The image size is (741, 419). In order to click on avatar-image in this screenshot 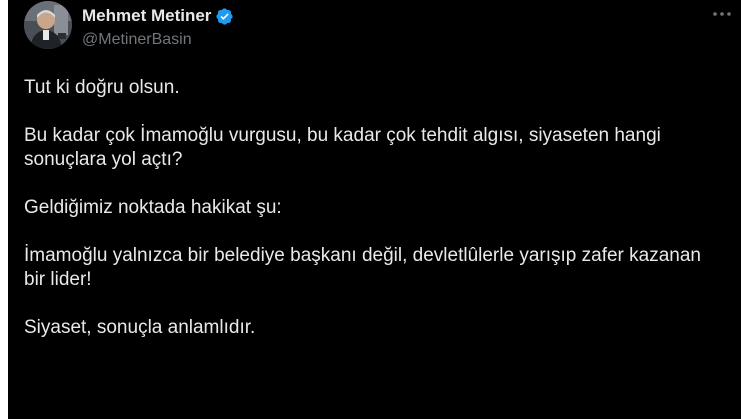, I will do `click(48, 25)`.